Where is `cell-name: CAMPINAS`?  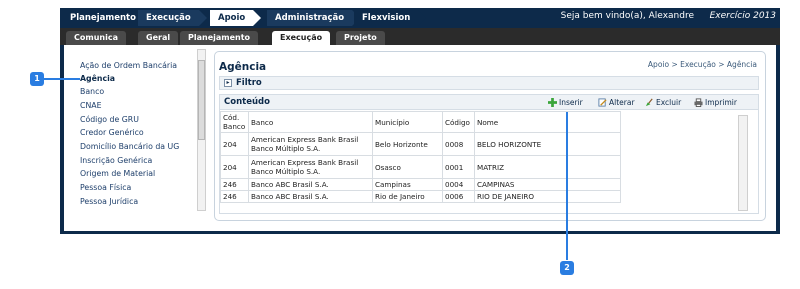
cell-name: CAMPINAS is located at coordinates (547, 184).